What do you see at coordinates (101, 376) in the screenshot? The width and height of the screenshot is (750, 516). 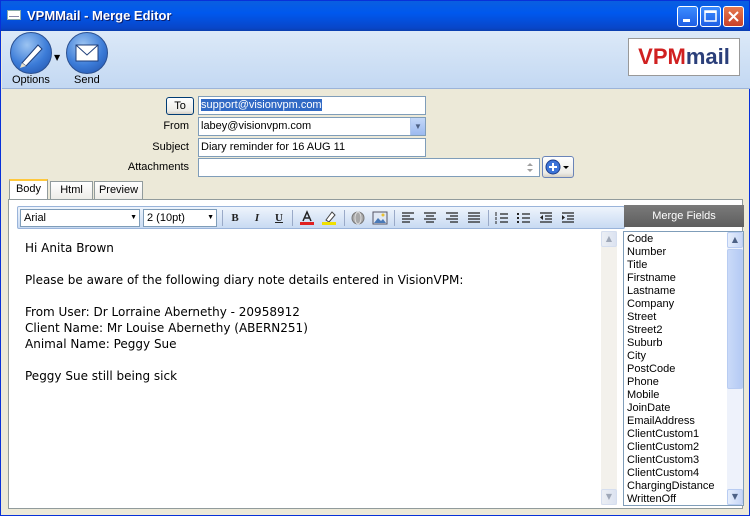 I see `body-line: Peggy Sue still being sick` at bounding box center [101, 376].